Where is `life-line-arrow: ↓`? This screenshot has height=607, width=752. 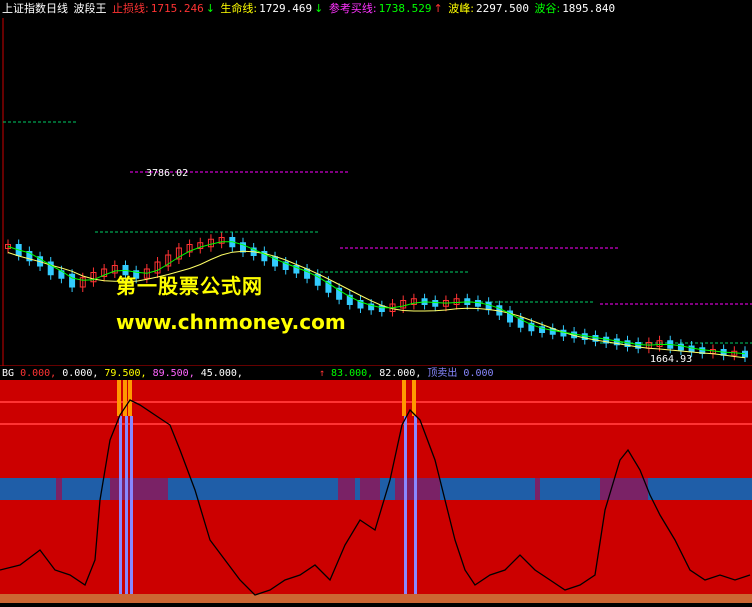
life-line-arrow: ↓ is located at coordinates (319, 8).